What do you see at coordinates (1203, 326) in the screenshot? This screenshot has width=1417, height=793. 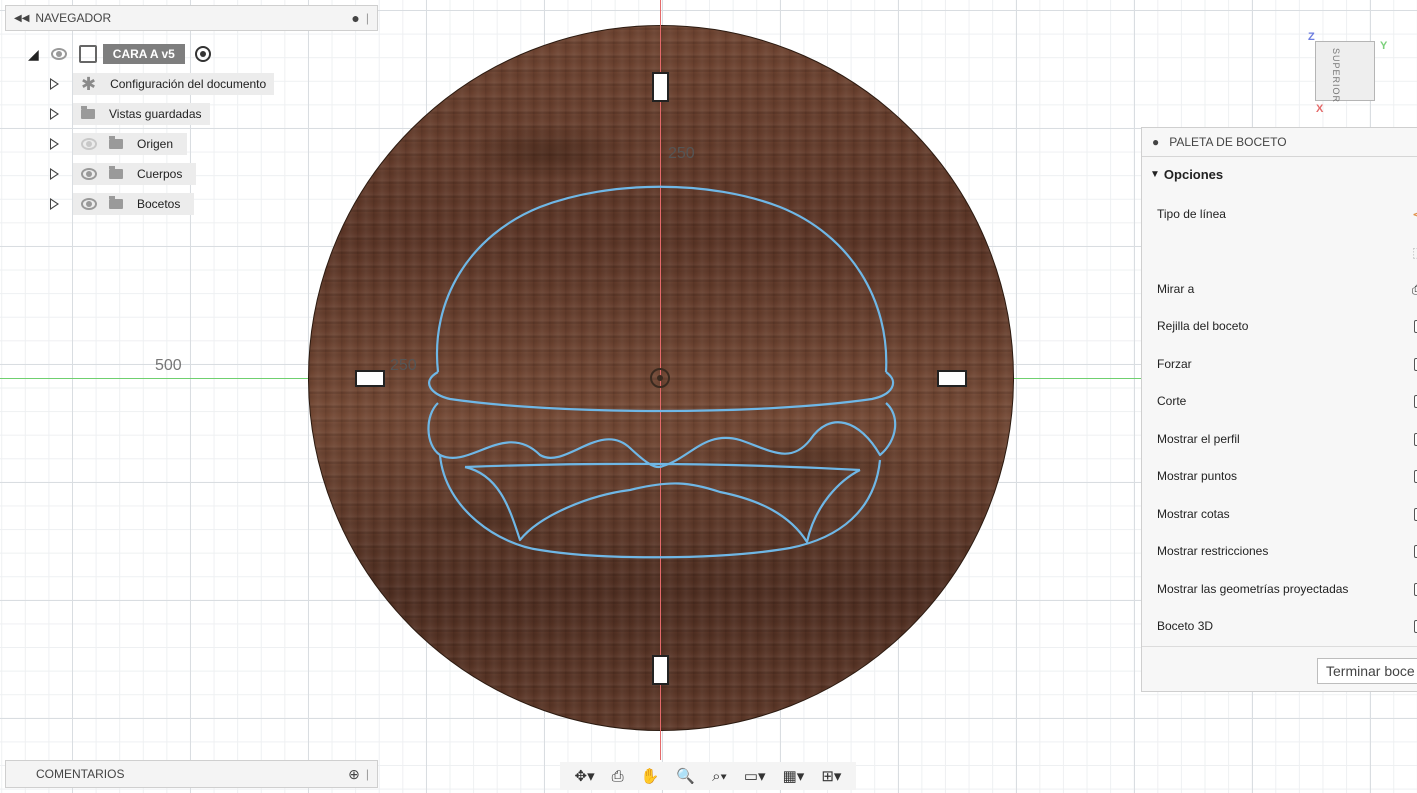 I see `palette-row-label: Rejilla del boceto` at bounding box center [1203, 326].